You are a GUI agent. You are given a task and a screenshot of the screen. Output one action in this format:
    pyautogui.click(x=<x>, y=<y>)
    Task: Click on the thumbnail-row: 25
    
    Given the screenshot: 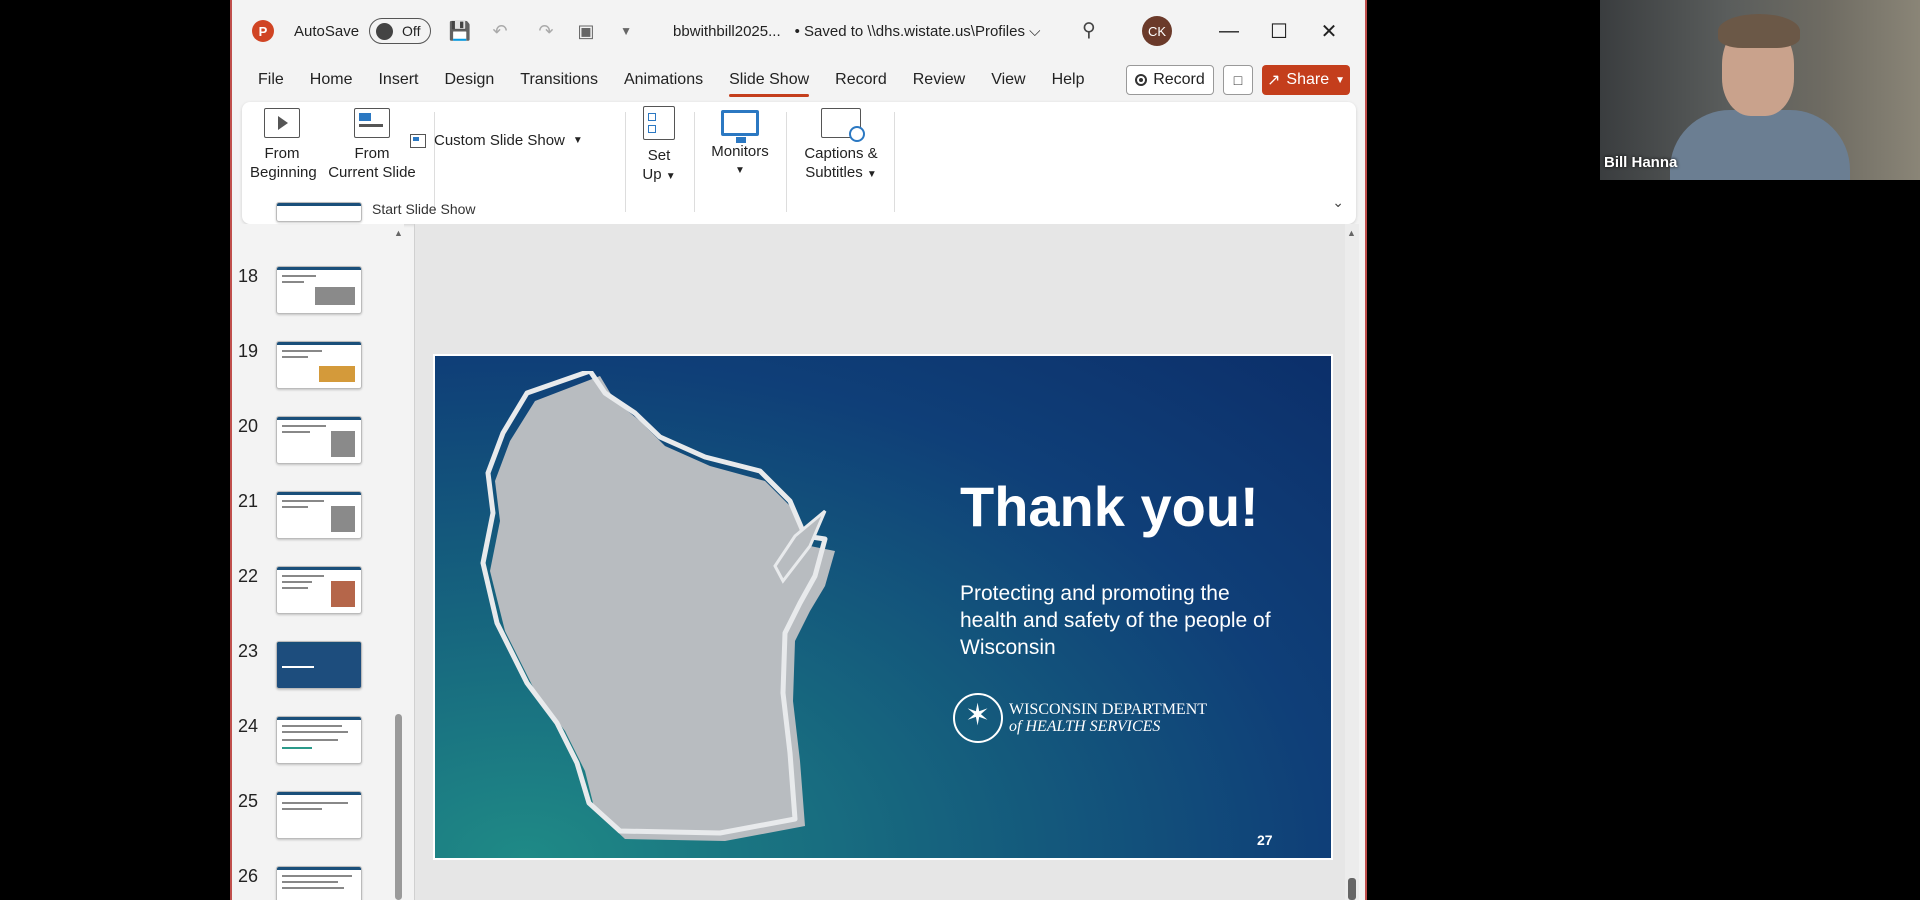 What is the action you would take?
    pyautogui.click(x=312, y=817)
    